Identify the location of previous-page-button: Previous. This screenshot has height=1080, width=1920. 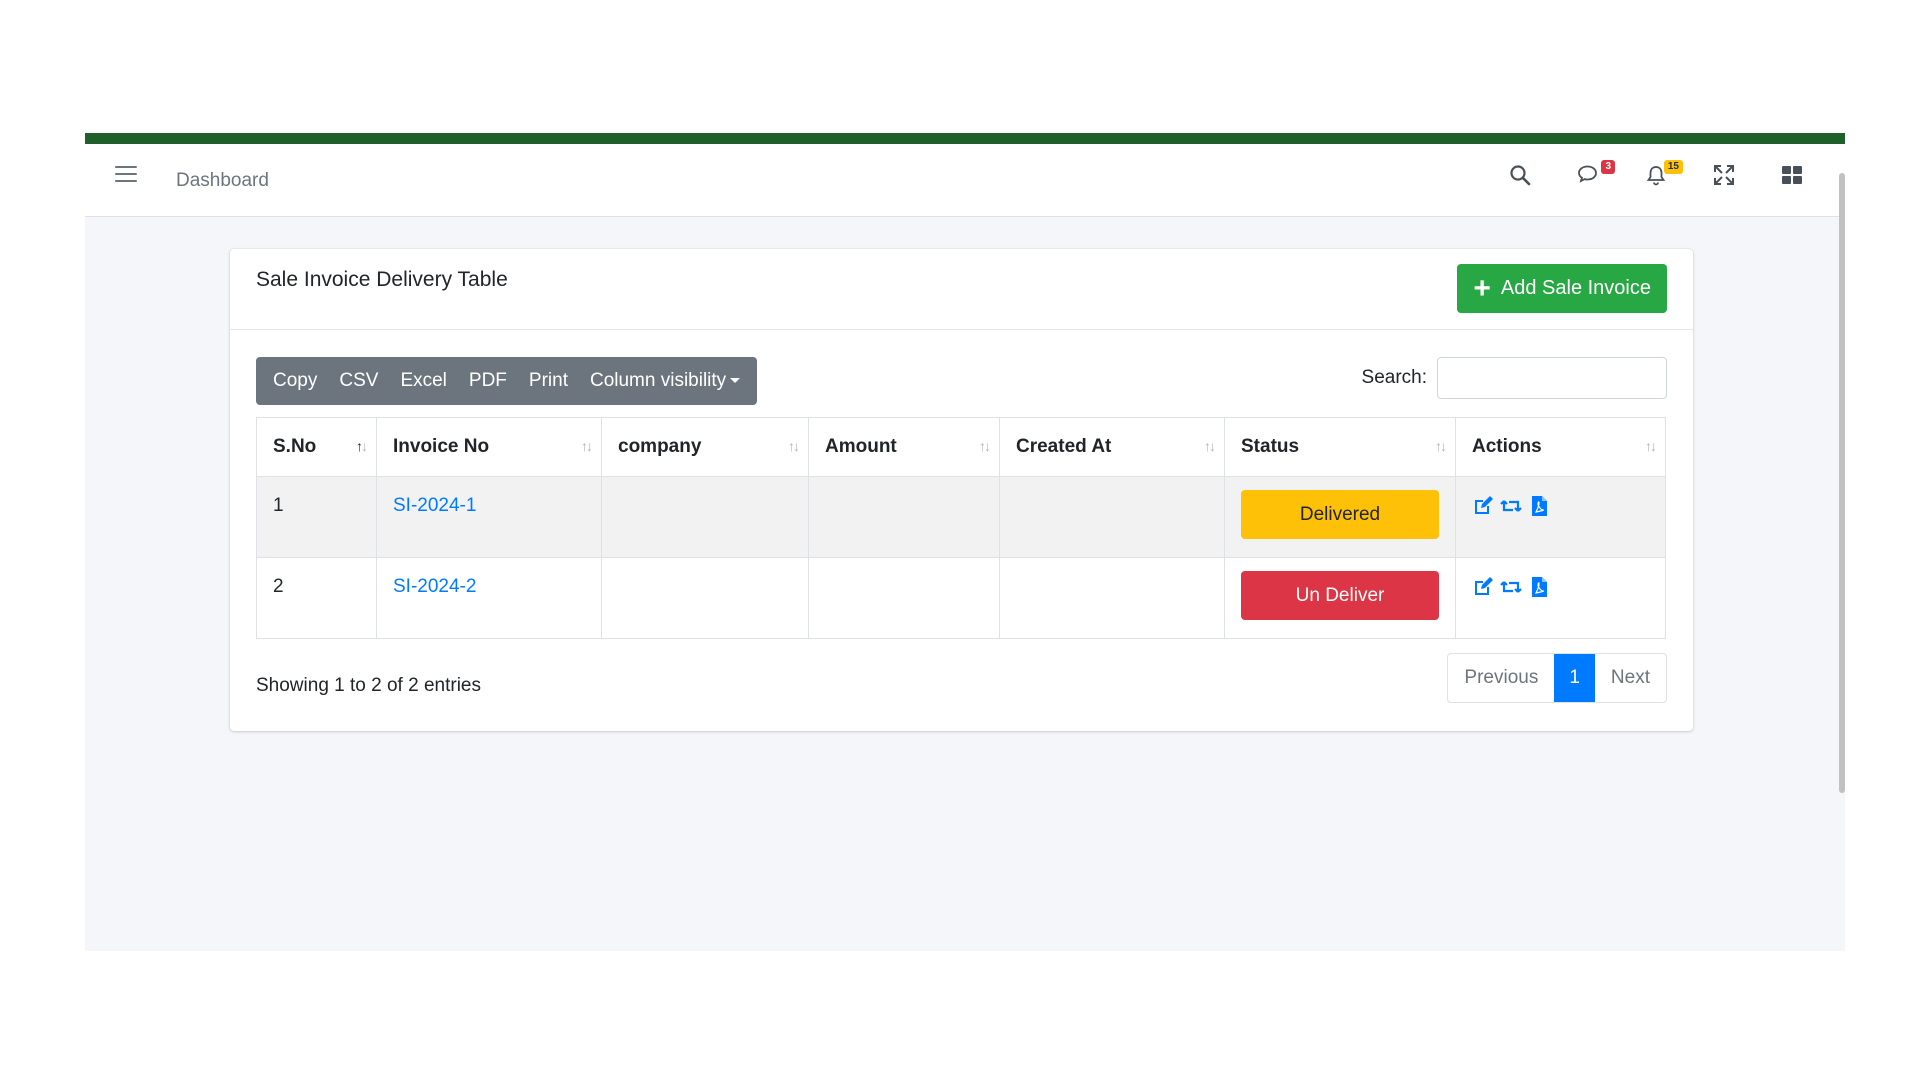
(1501, 678).